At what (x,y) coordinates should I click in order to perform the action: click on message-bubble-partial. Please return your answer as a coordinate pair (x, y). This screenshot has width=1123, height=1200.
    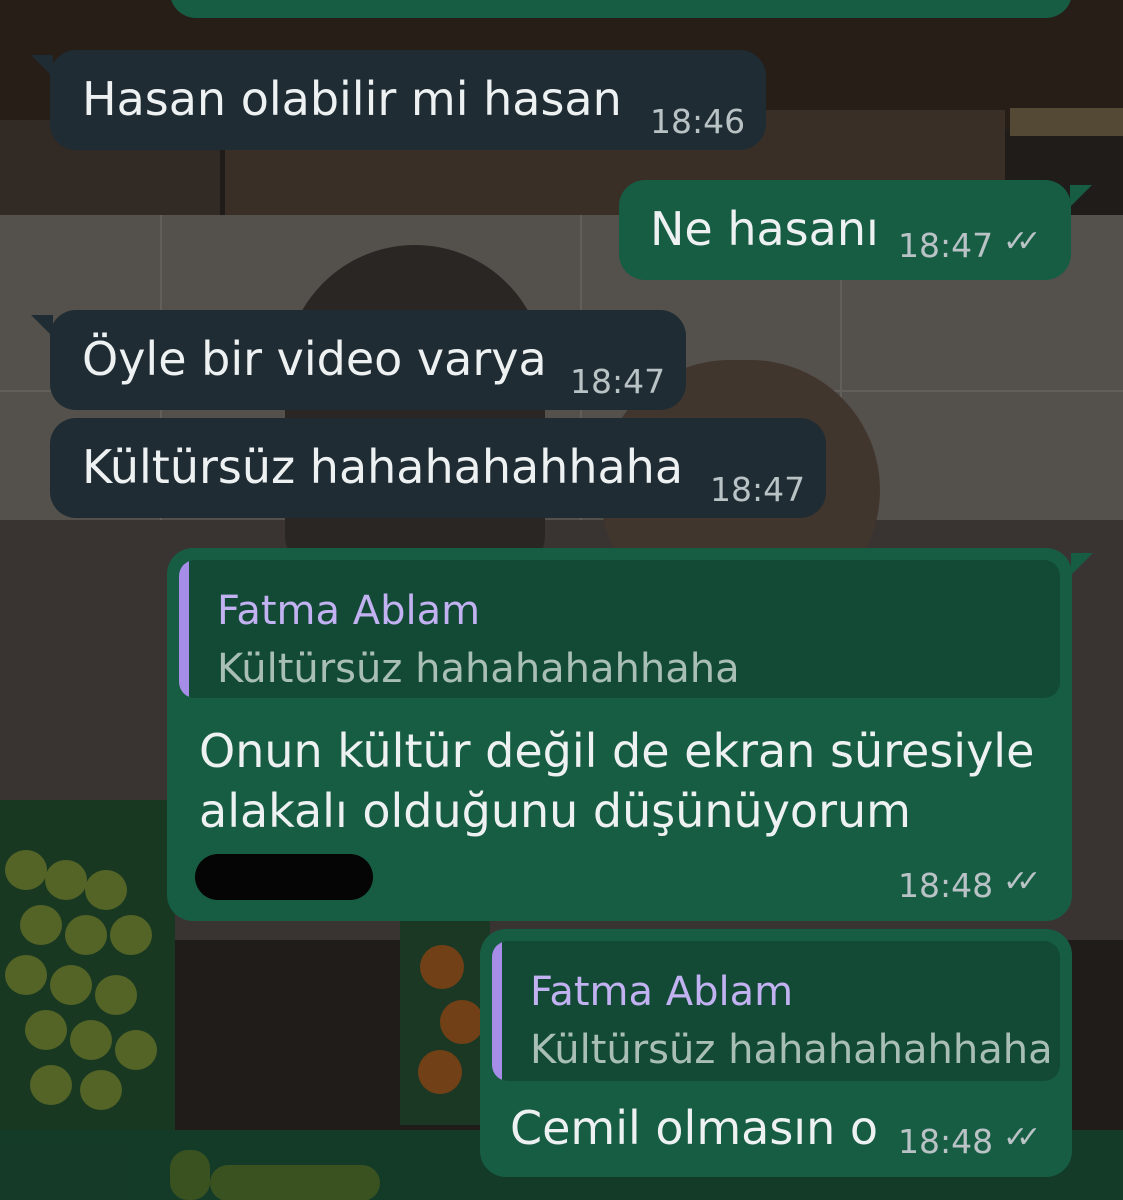
    Looking at the image, I should click on (621, 9).